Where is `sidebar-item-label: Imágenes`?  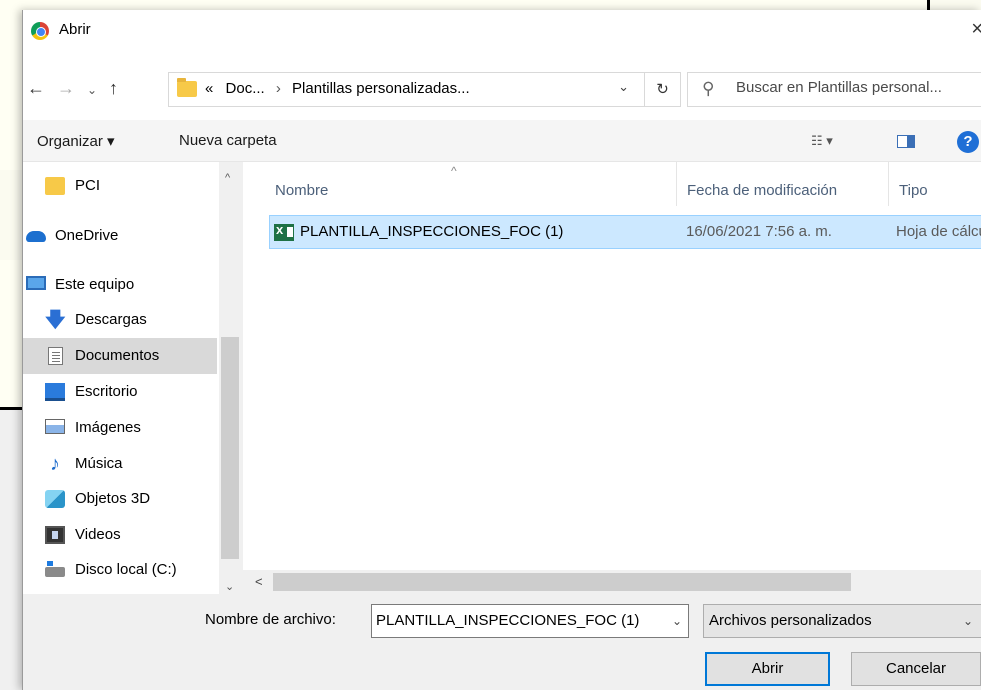 sidebar-item-label: Imágenes is located at coordinates (108, 427).